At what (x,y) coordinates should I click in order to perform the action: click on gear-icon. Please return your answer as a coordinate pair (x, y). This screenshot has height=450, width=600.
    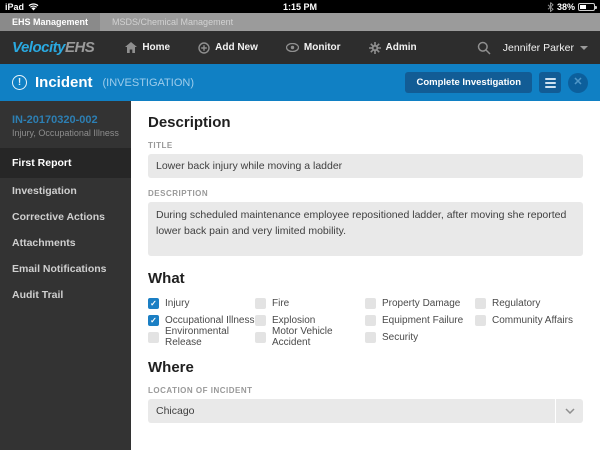
    Looking at the image, I should click on (374, 47).